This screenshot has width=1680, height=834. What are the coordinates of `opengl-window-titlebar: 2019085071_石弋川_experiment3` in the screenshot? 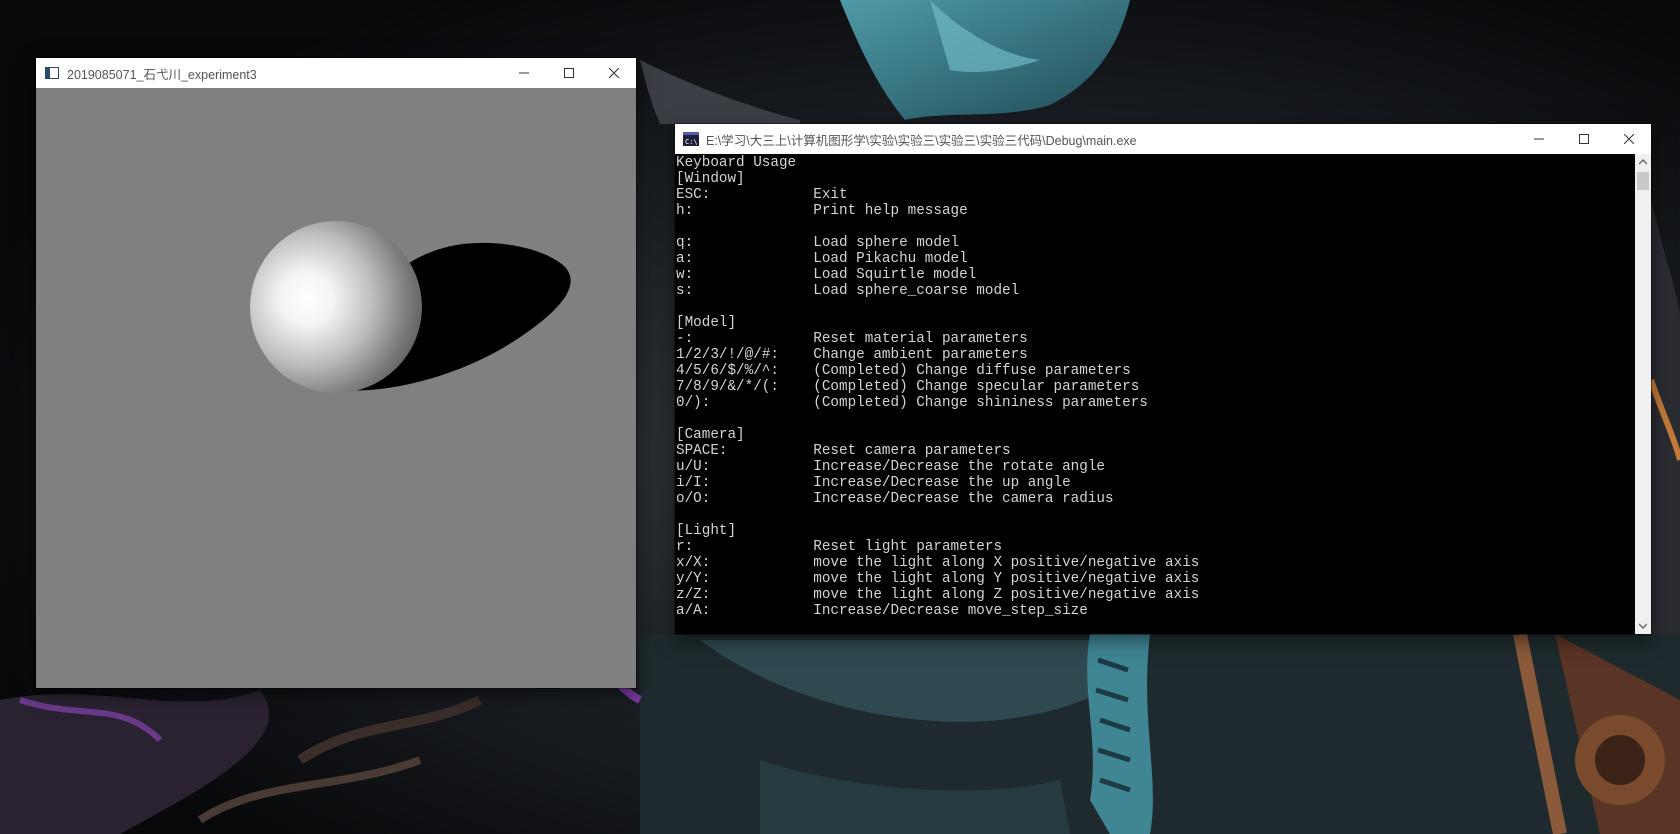 It's located at (336, 73).